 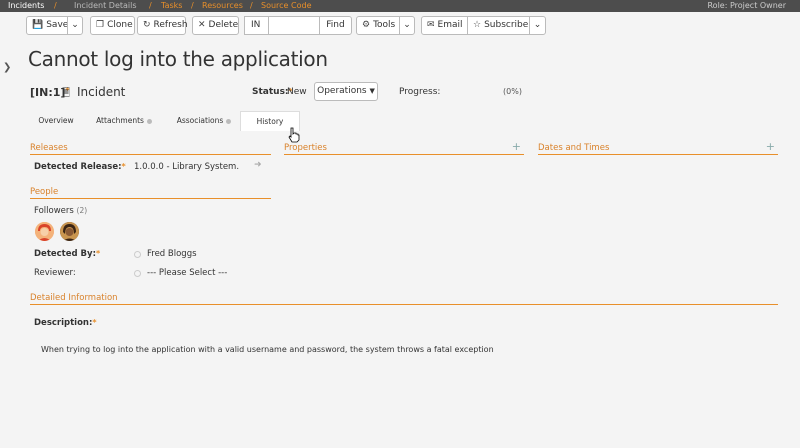 What do you see at coordinates (170, 25) in the screenshot?
I see `refresh-label: Refresh` at bounding box center [170, 25].